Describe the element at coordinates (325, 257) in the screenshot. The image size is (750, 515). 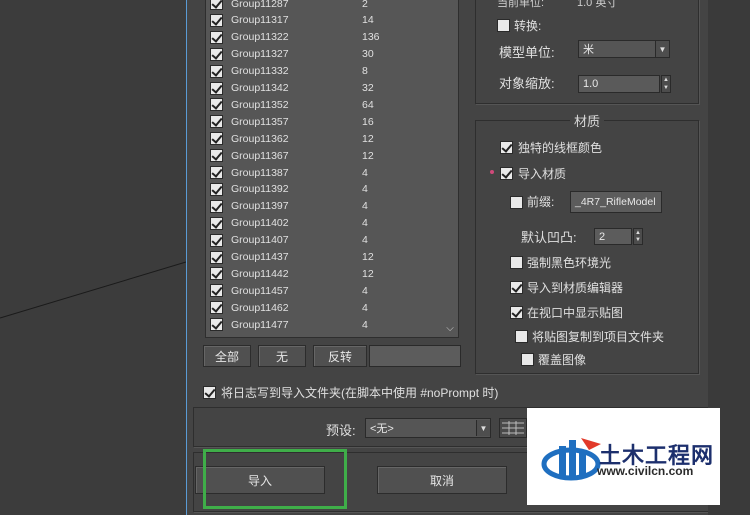
I see `list-item: Group11437 12` at that location.